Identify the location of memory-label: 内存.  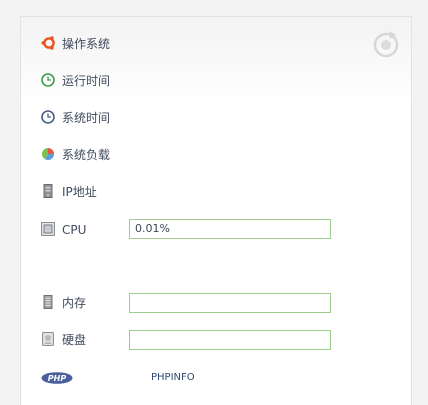
(74, 303).